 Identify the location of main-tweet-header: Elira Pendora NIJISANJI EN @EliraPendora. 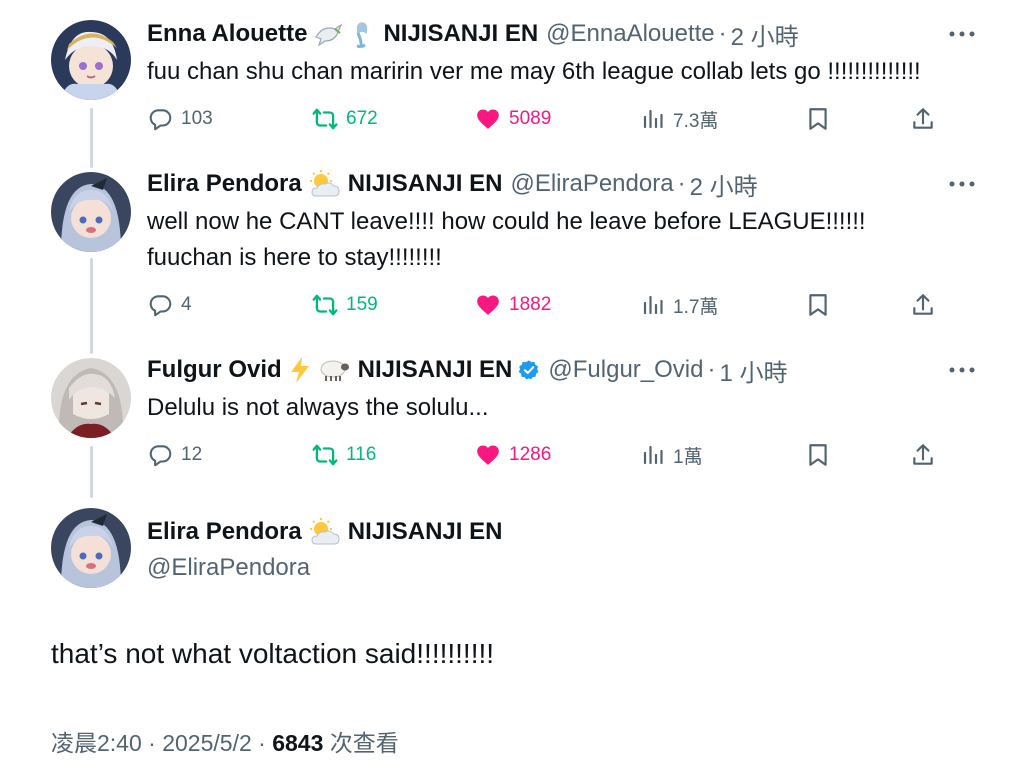
(324, 550).